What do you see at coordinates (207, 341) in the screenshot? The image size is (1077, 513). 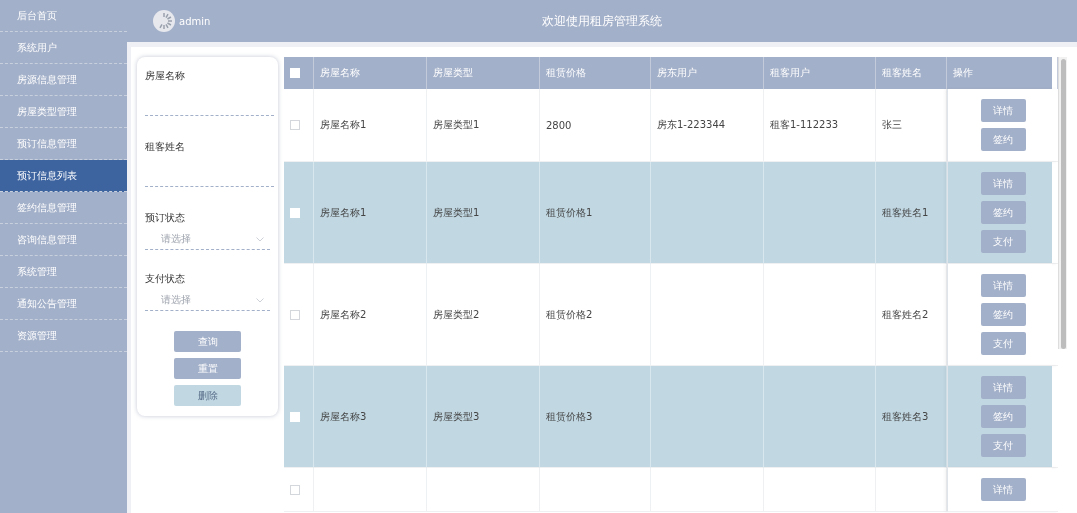 I see `filter-button: 查询` at bounding box center [207, 341].